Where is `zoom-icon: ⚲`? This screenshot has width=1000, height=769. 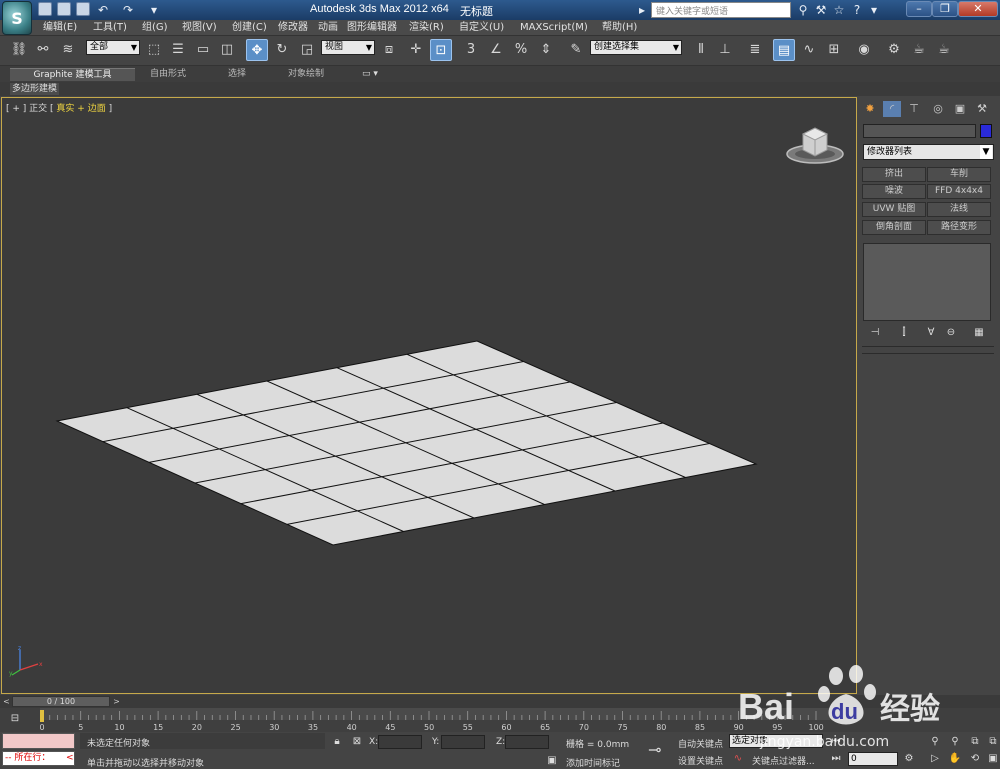 zoom-icon: ⚲ is located at coordinates (935, 742).